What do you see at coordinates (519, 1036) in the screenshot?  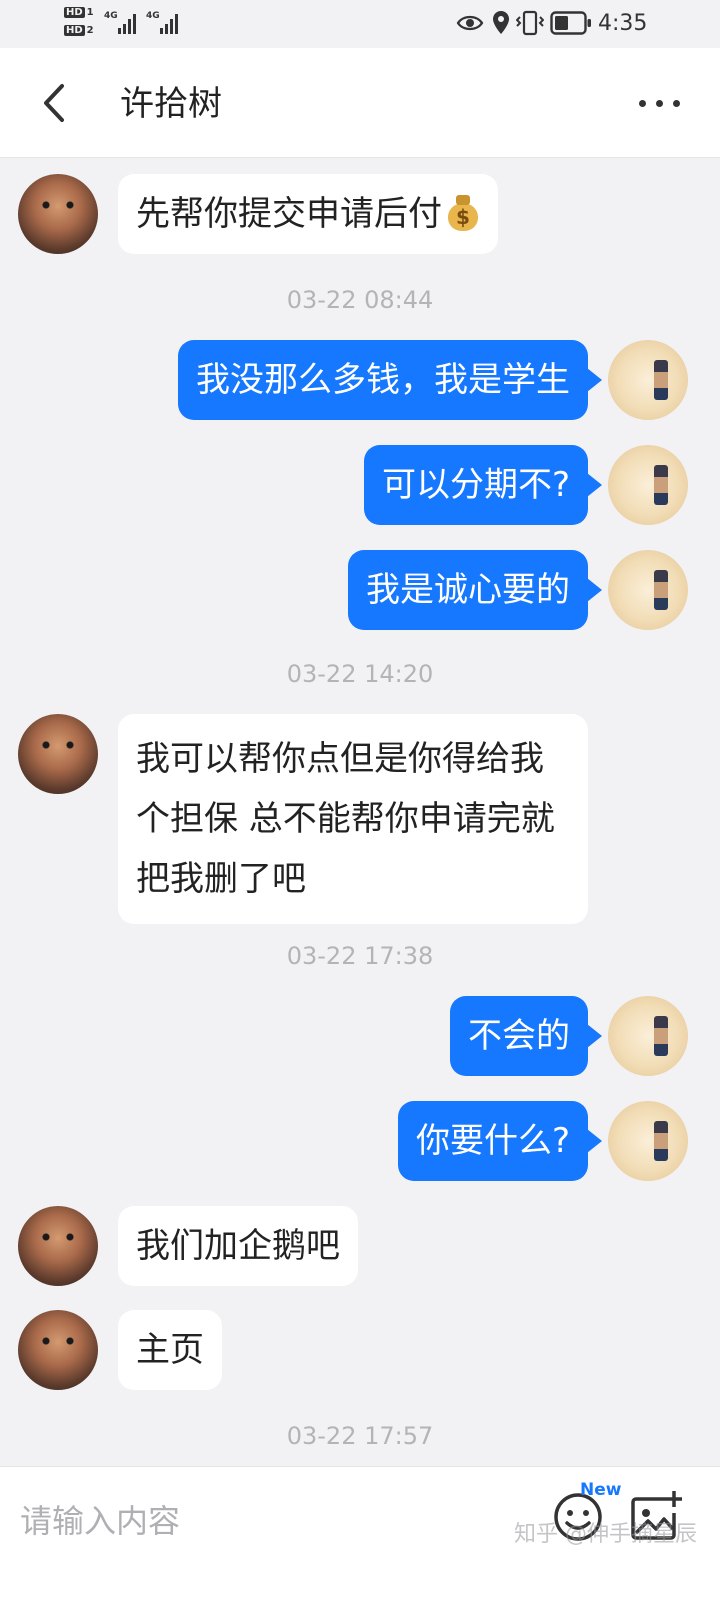 I see `message-text: 不会的` at bounding box center [519, 1036].